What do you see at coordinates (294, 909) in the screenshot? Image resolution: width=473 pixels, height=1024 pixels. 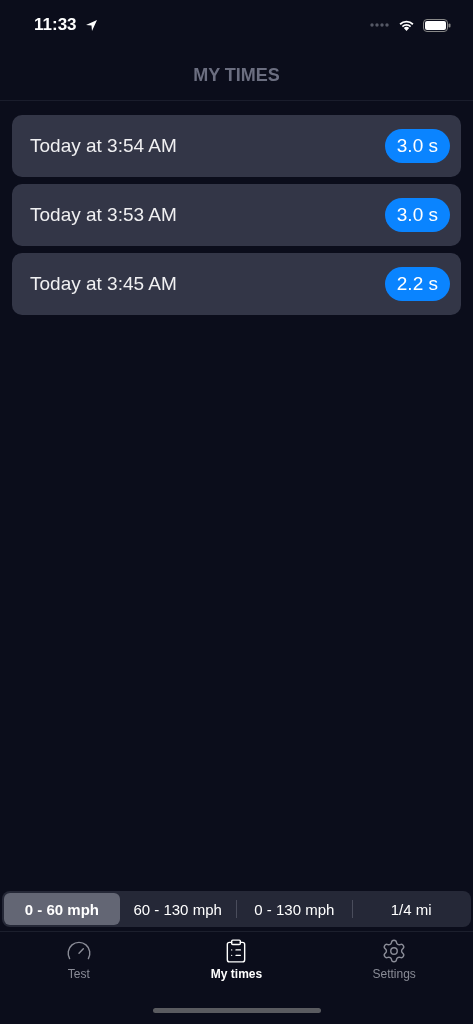 I see `segment-option: 0 - 130 mph` at bounding box center [294, 909].